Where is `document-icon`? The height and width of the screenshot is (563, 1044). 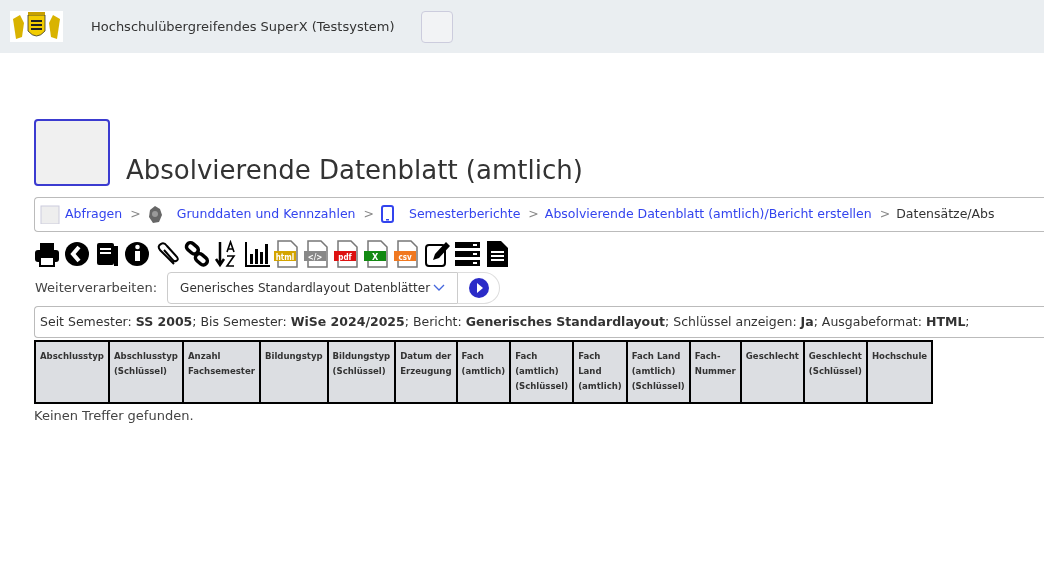
document-icon is located at coordinates (497, 254).